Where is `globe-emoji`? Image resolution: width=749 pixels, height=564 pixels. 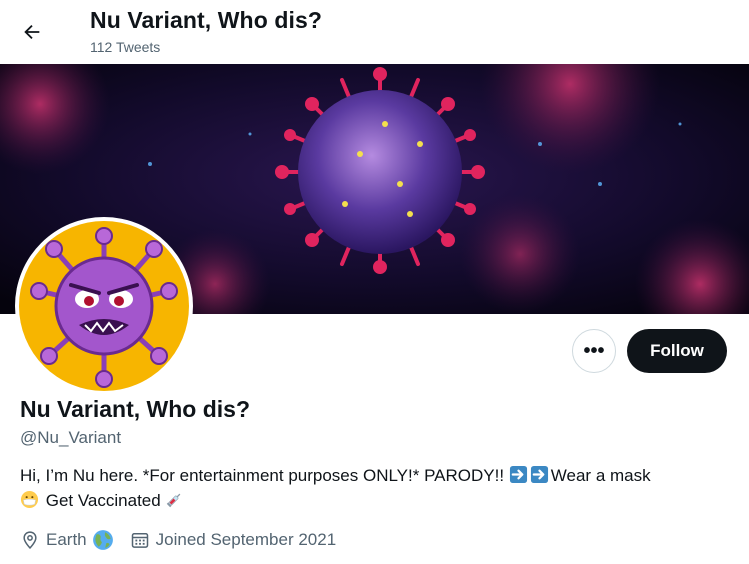
globe-emoji is located at coordinates (102, 540).